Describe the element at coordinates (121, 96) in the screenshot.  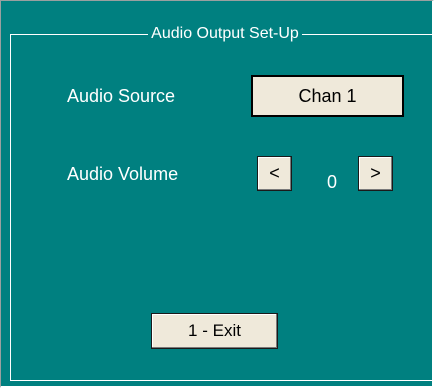
I see `audio-source-label: Audio Source` at that location.